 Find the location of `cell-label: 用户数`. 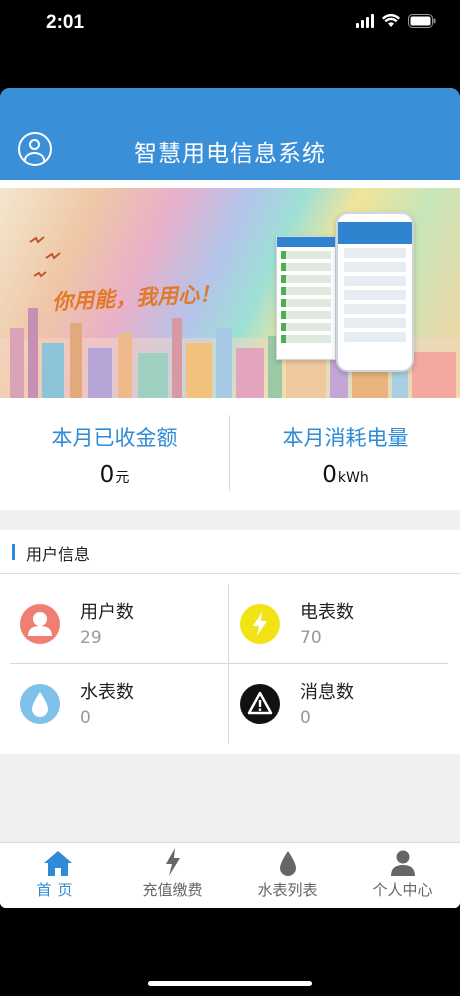

cell-label: 用户数 is located at coordinates (107, 612).